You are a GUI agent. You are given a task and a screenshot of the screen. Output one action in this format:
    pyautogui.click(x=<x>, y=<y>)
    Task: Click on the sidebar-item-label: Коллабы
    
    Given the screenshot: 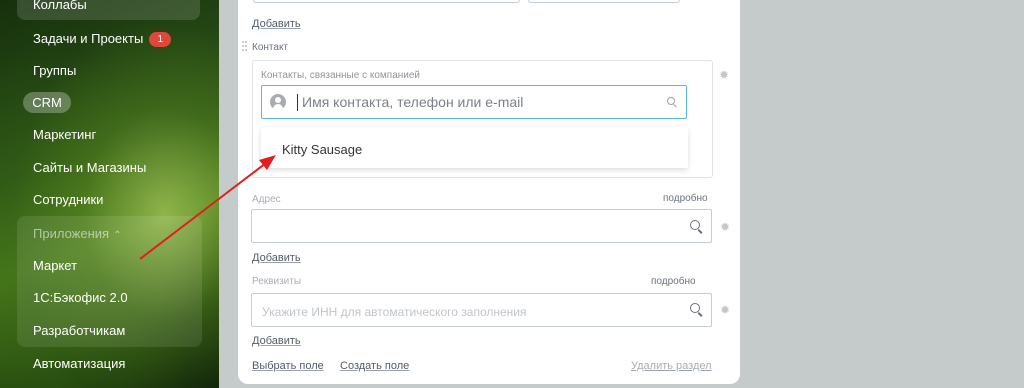 What is the action you would take?
    pyautogui.click(x=60, y=6)
    